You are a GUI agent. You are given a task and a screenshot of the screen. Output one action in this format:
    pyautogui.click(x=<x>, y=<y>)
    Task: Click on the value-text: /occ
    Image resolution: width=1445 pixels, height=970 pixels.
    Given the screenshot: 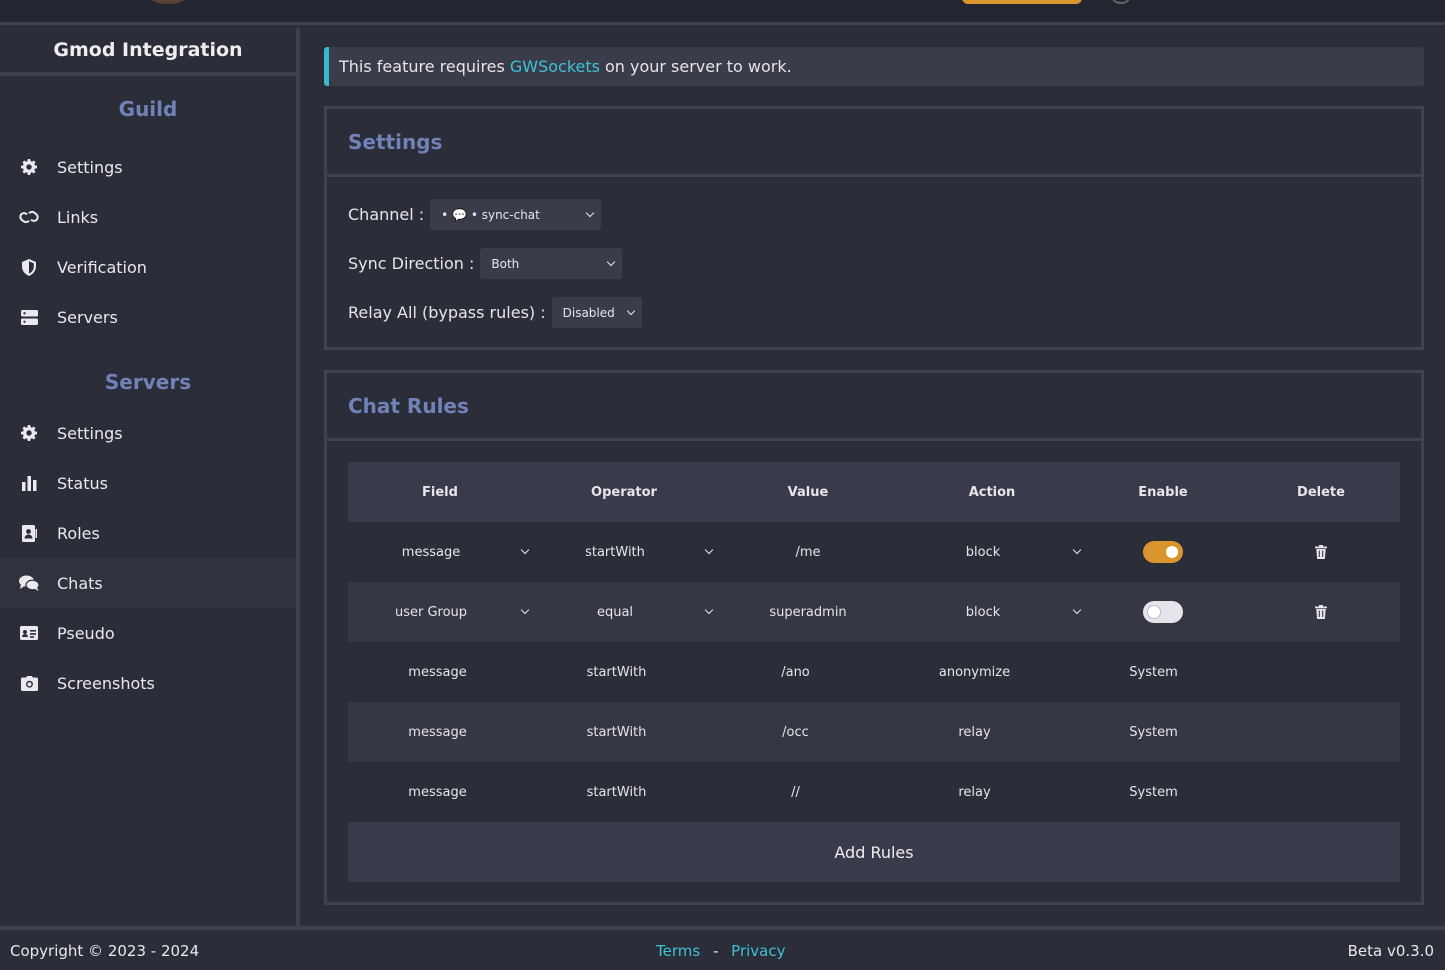 What is the action you would take?
    pyautogui.click(x=795, y=732)
    